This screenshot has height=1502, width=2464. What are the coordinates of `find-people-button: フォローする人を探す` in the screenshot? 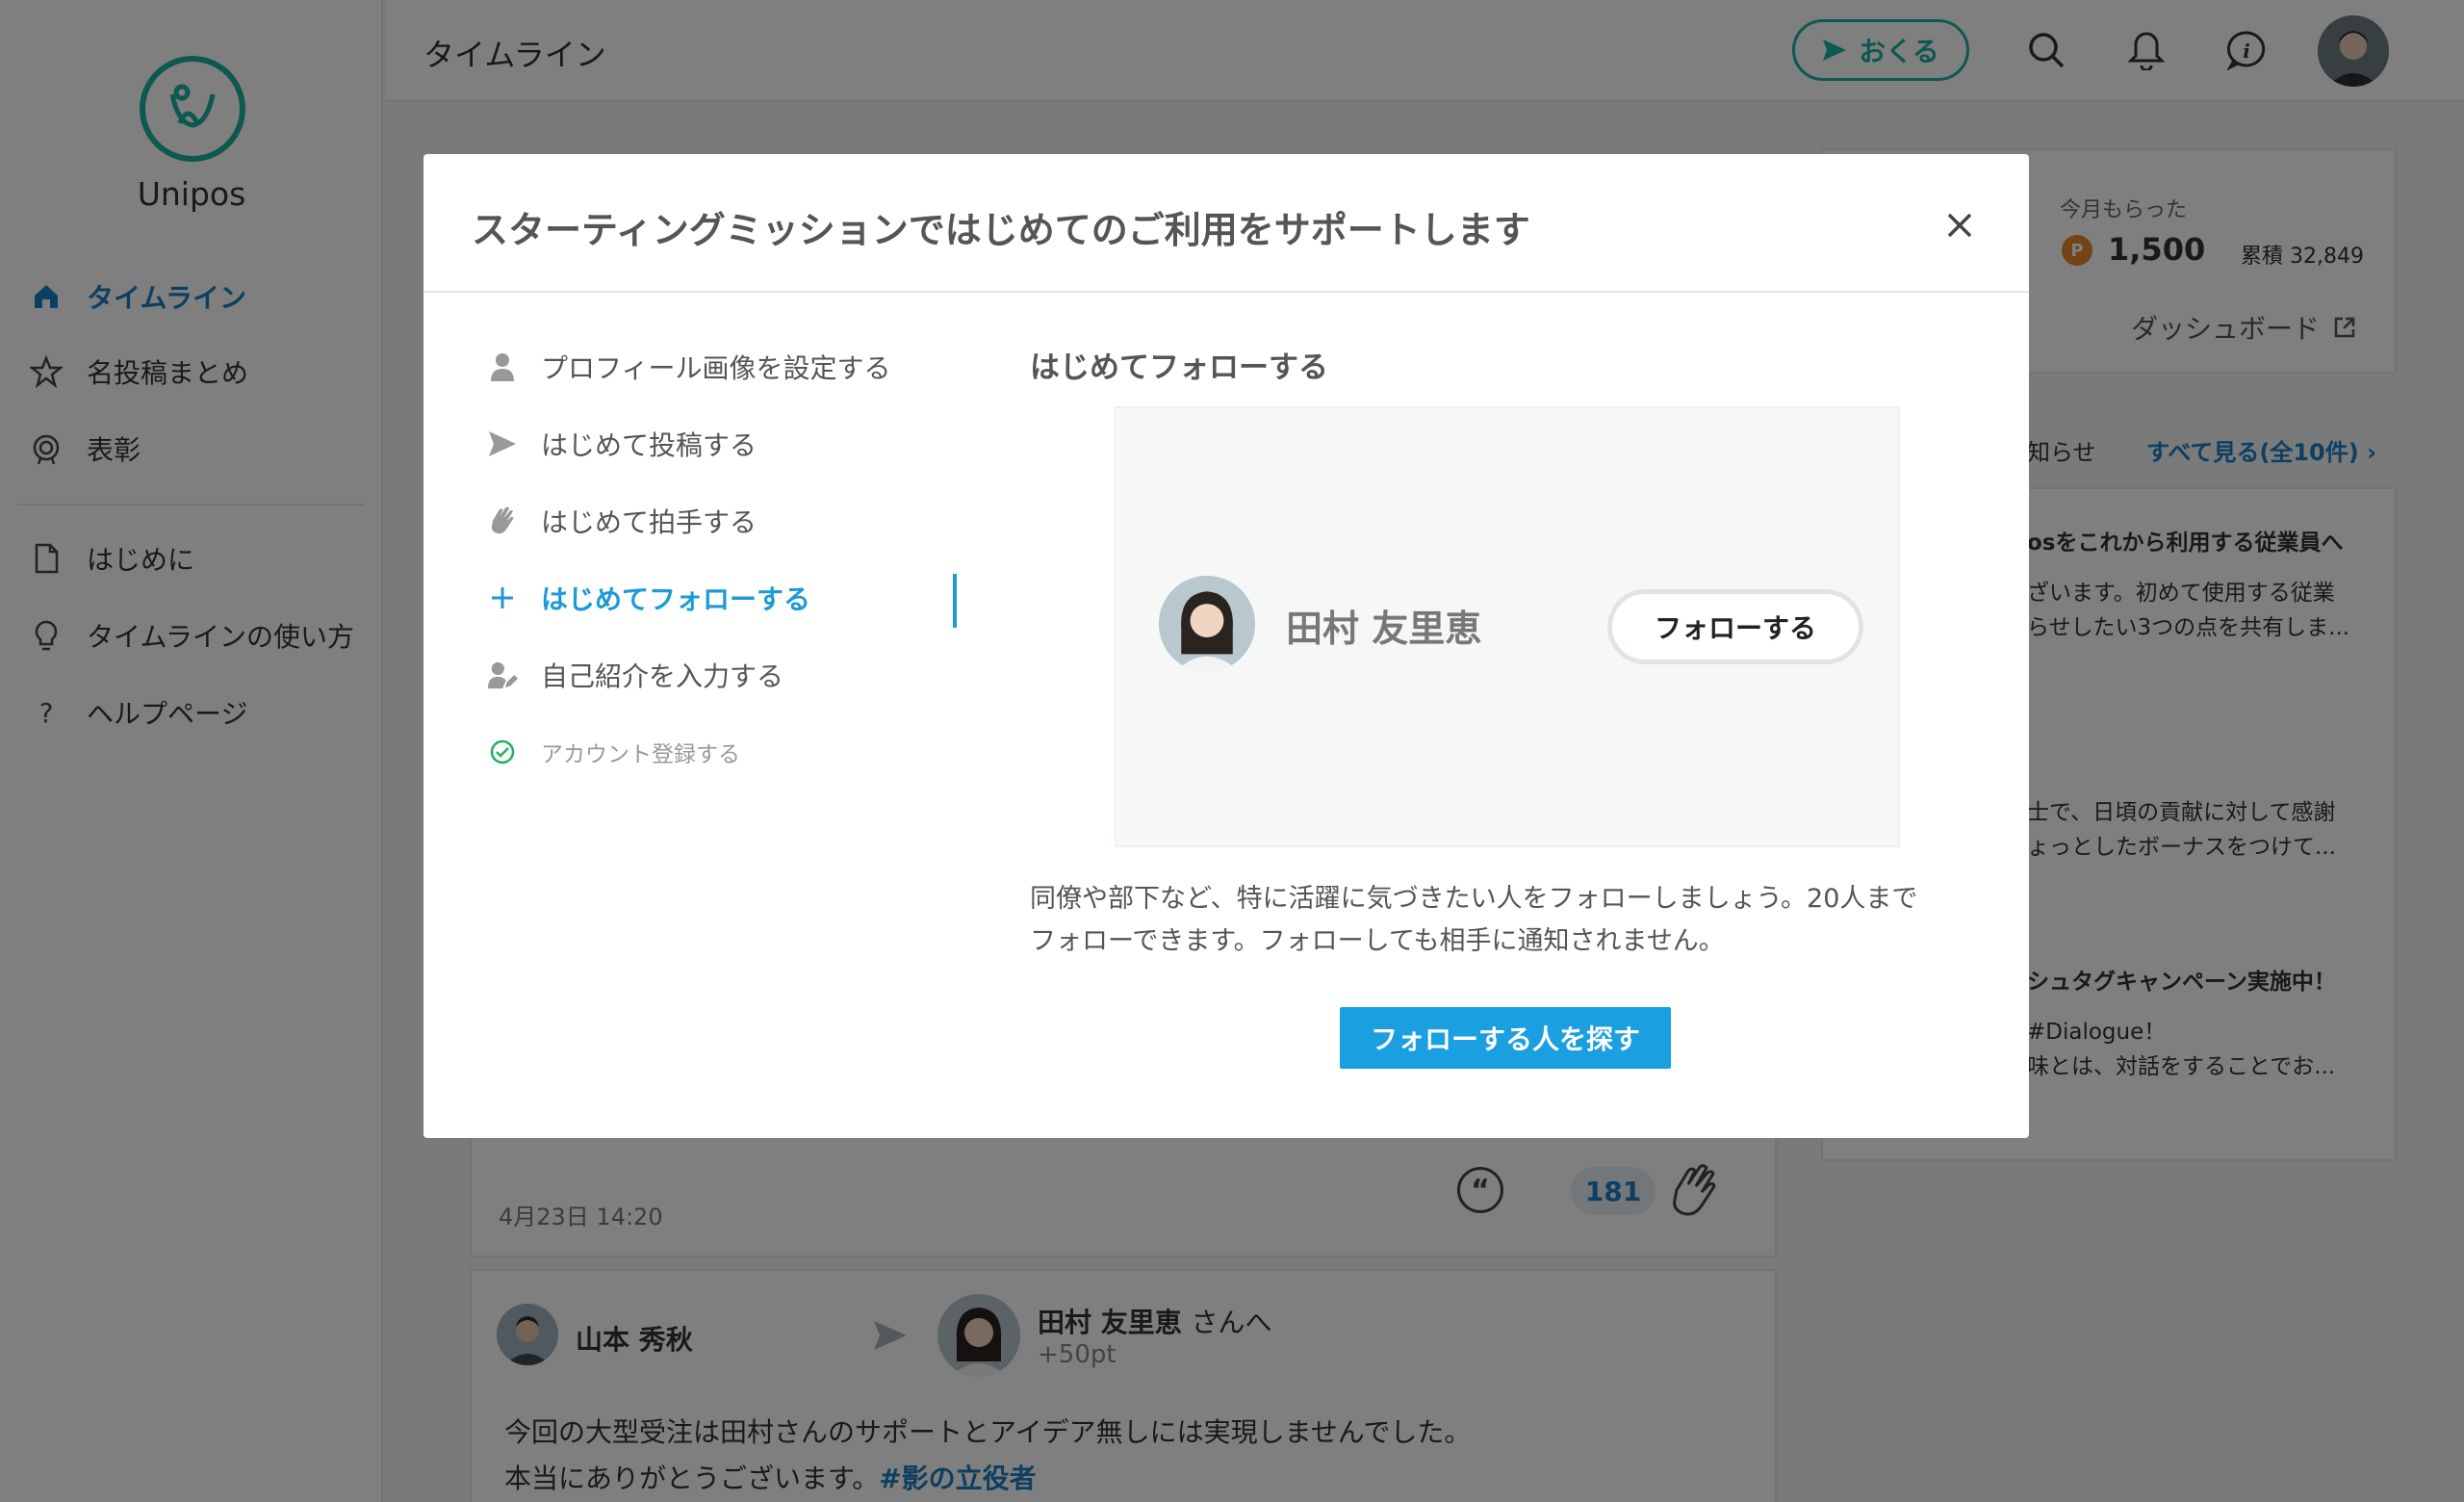 It's located at (1505, 1038).